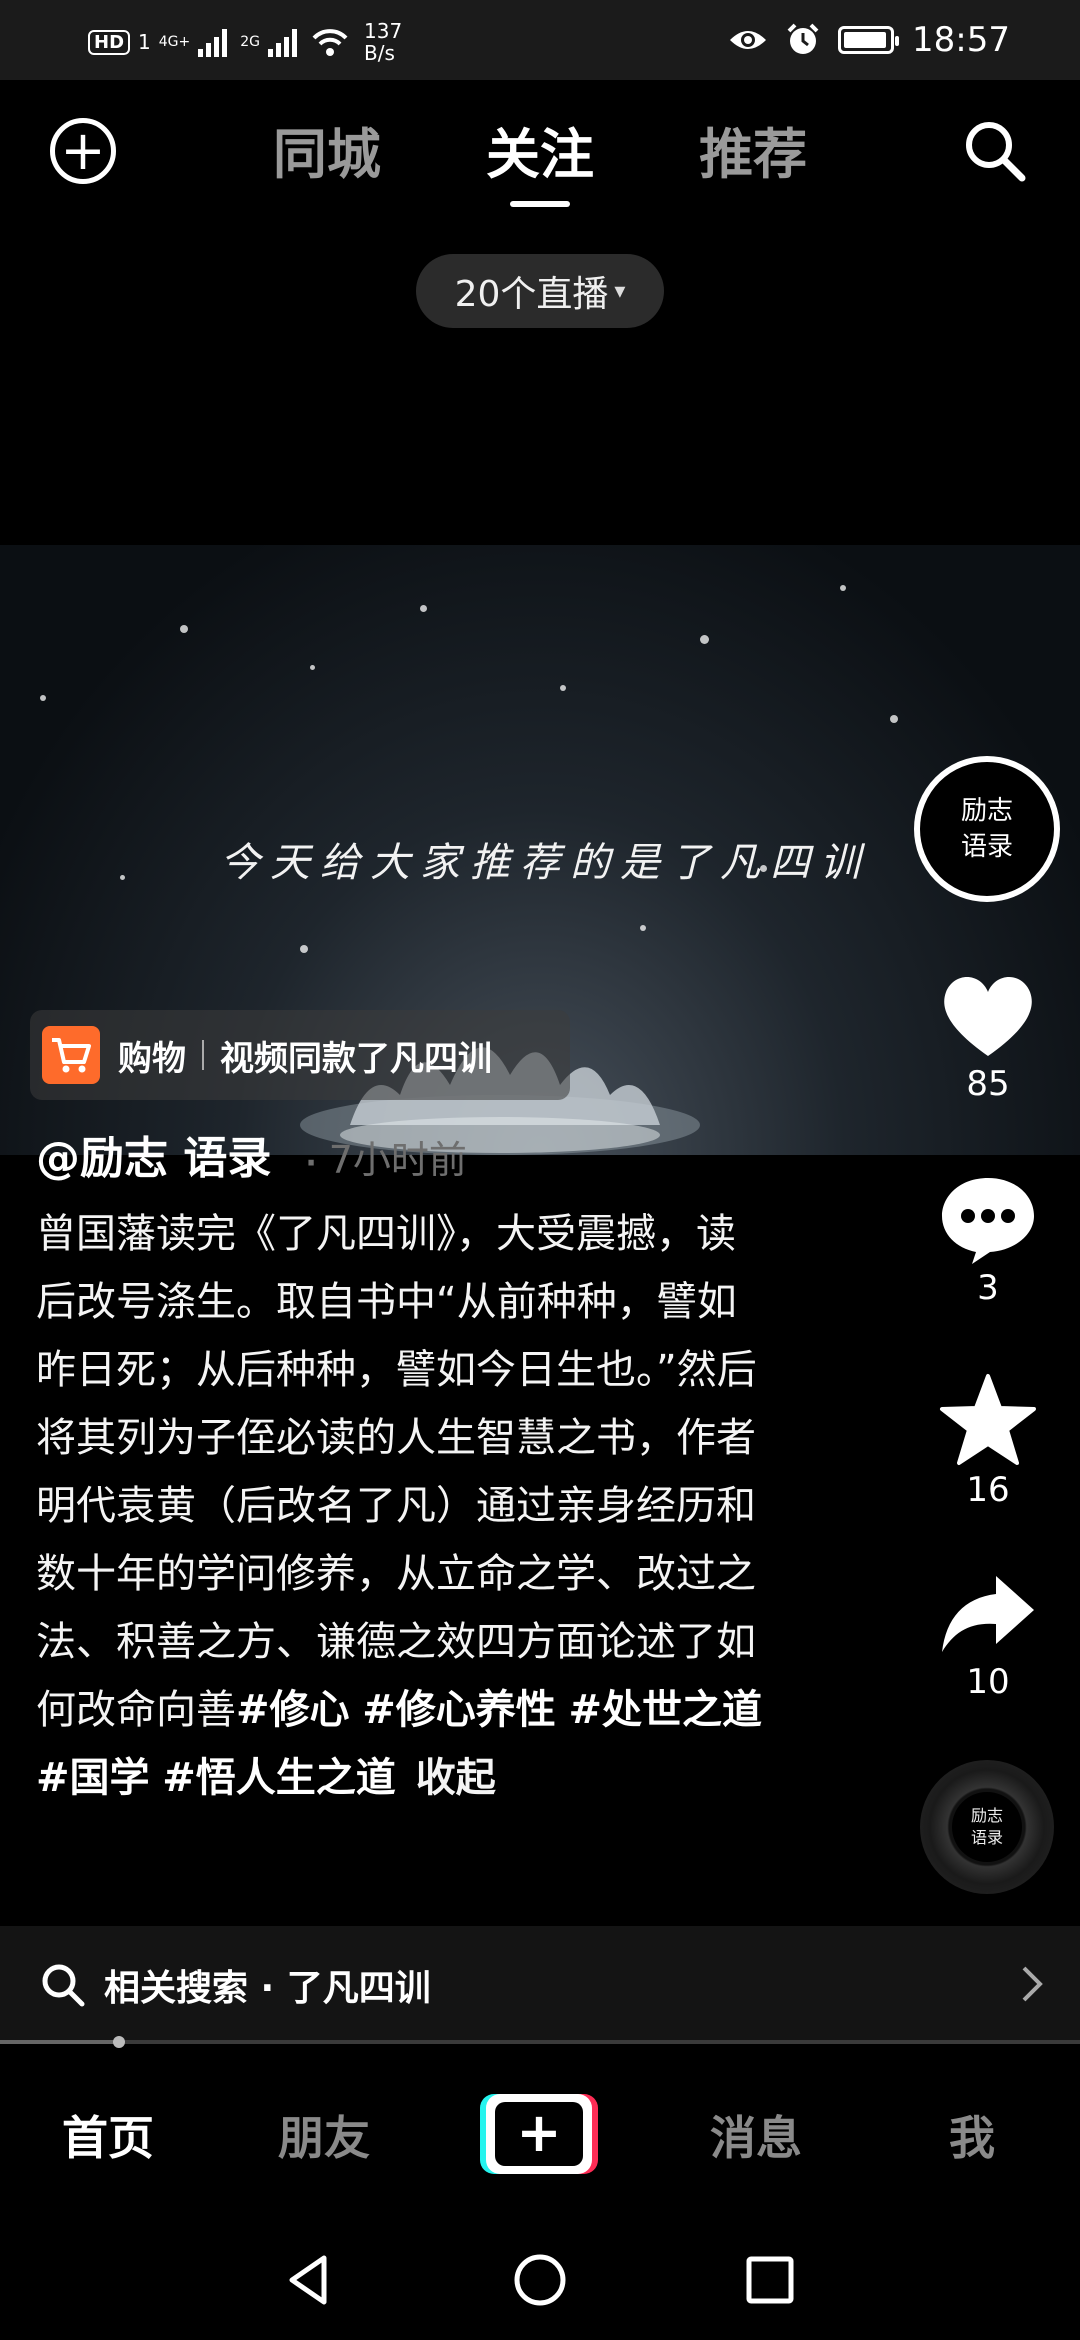 This screenshot has width=1080, height=2340. I want to click on avatar: 励志 语录, so click(987, 829).